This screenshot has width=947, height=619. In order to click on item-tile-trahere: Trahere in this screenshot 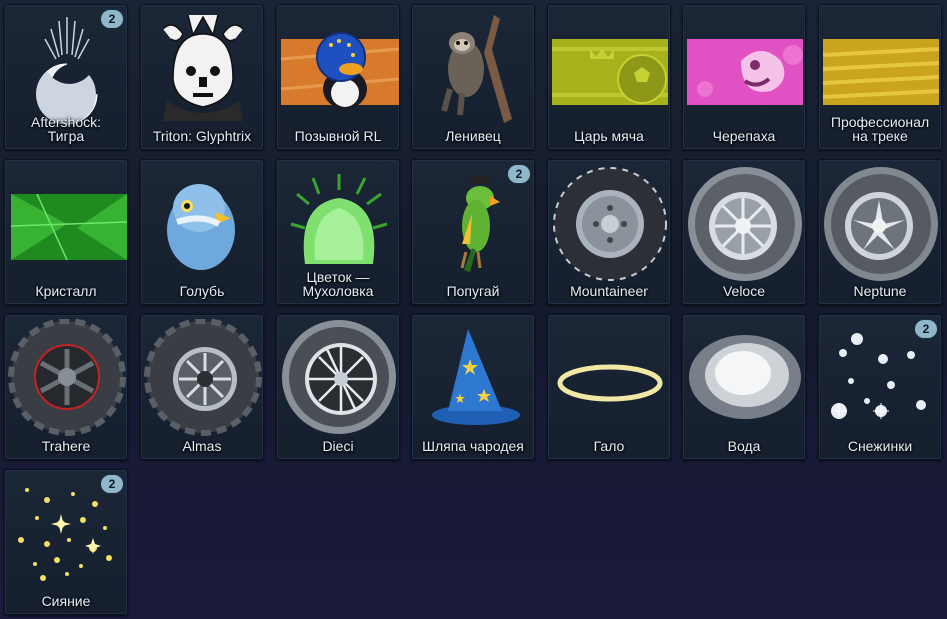, I will do `click(66, 387)`.